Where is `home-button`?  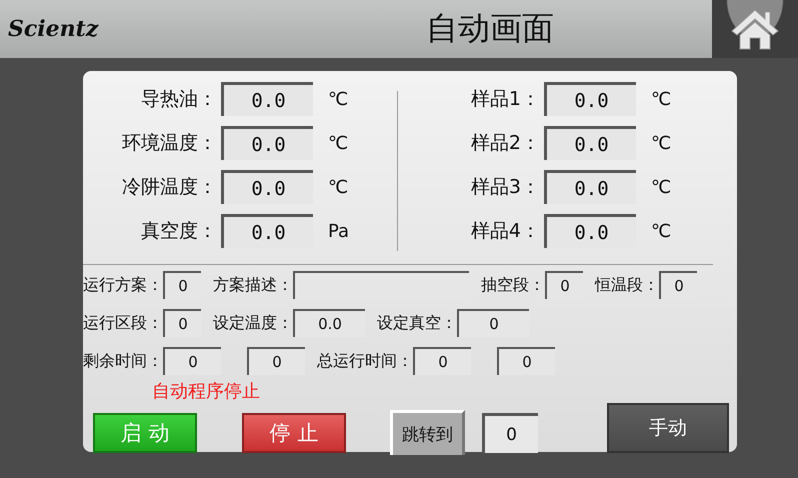
home-button is located at coordinates (755, 29).